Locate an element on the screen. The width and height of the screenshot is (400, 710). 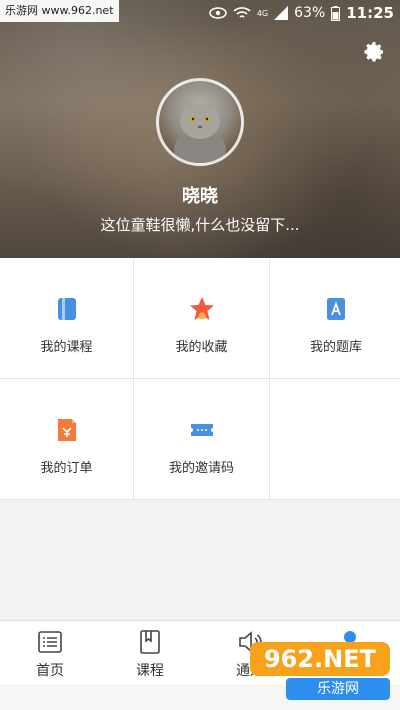
watermark-bottom: 962.NET 乐游网 is located at coordinates (320, 672).